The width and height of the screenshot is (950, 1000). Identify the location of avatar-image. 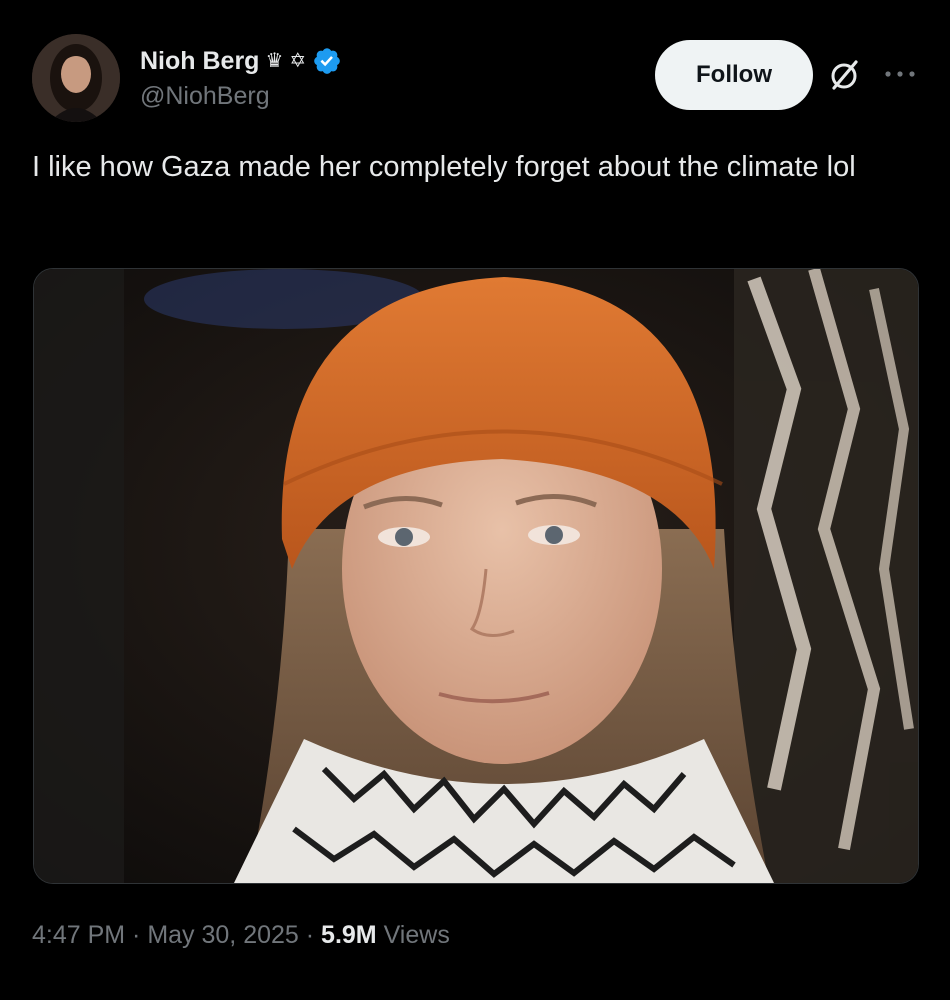
(76, 78).